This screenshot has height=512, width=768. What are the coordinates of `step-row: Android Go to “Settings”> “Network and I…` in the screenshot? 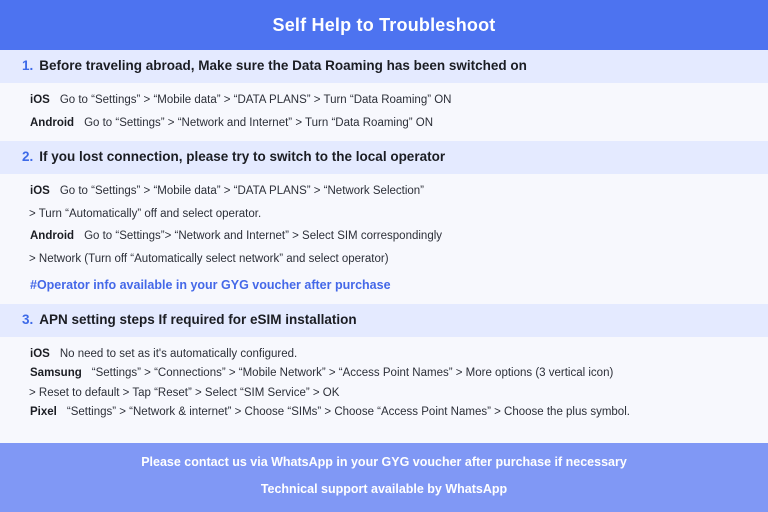 It's located at (388, 237).